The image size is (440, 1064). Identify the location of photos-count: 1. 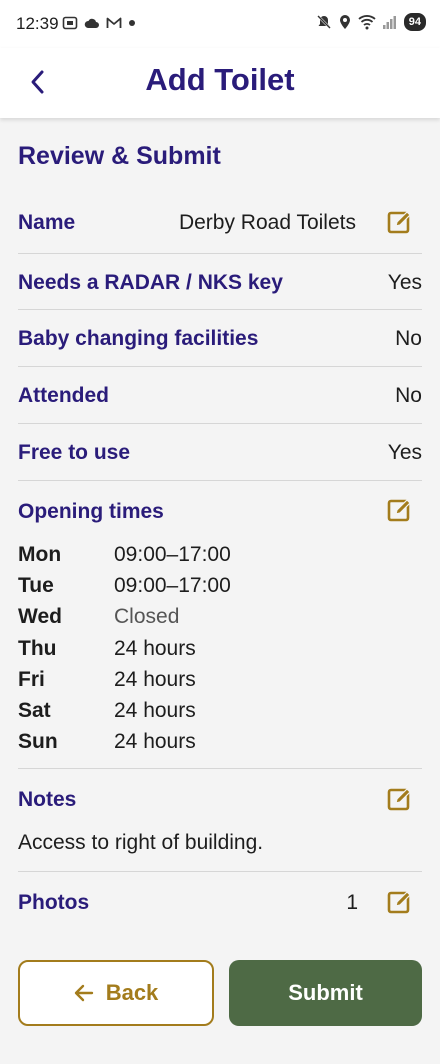
(352, 902).